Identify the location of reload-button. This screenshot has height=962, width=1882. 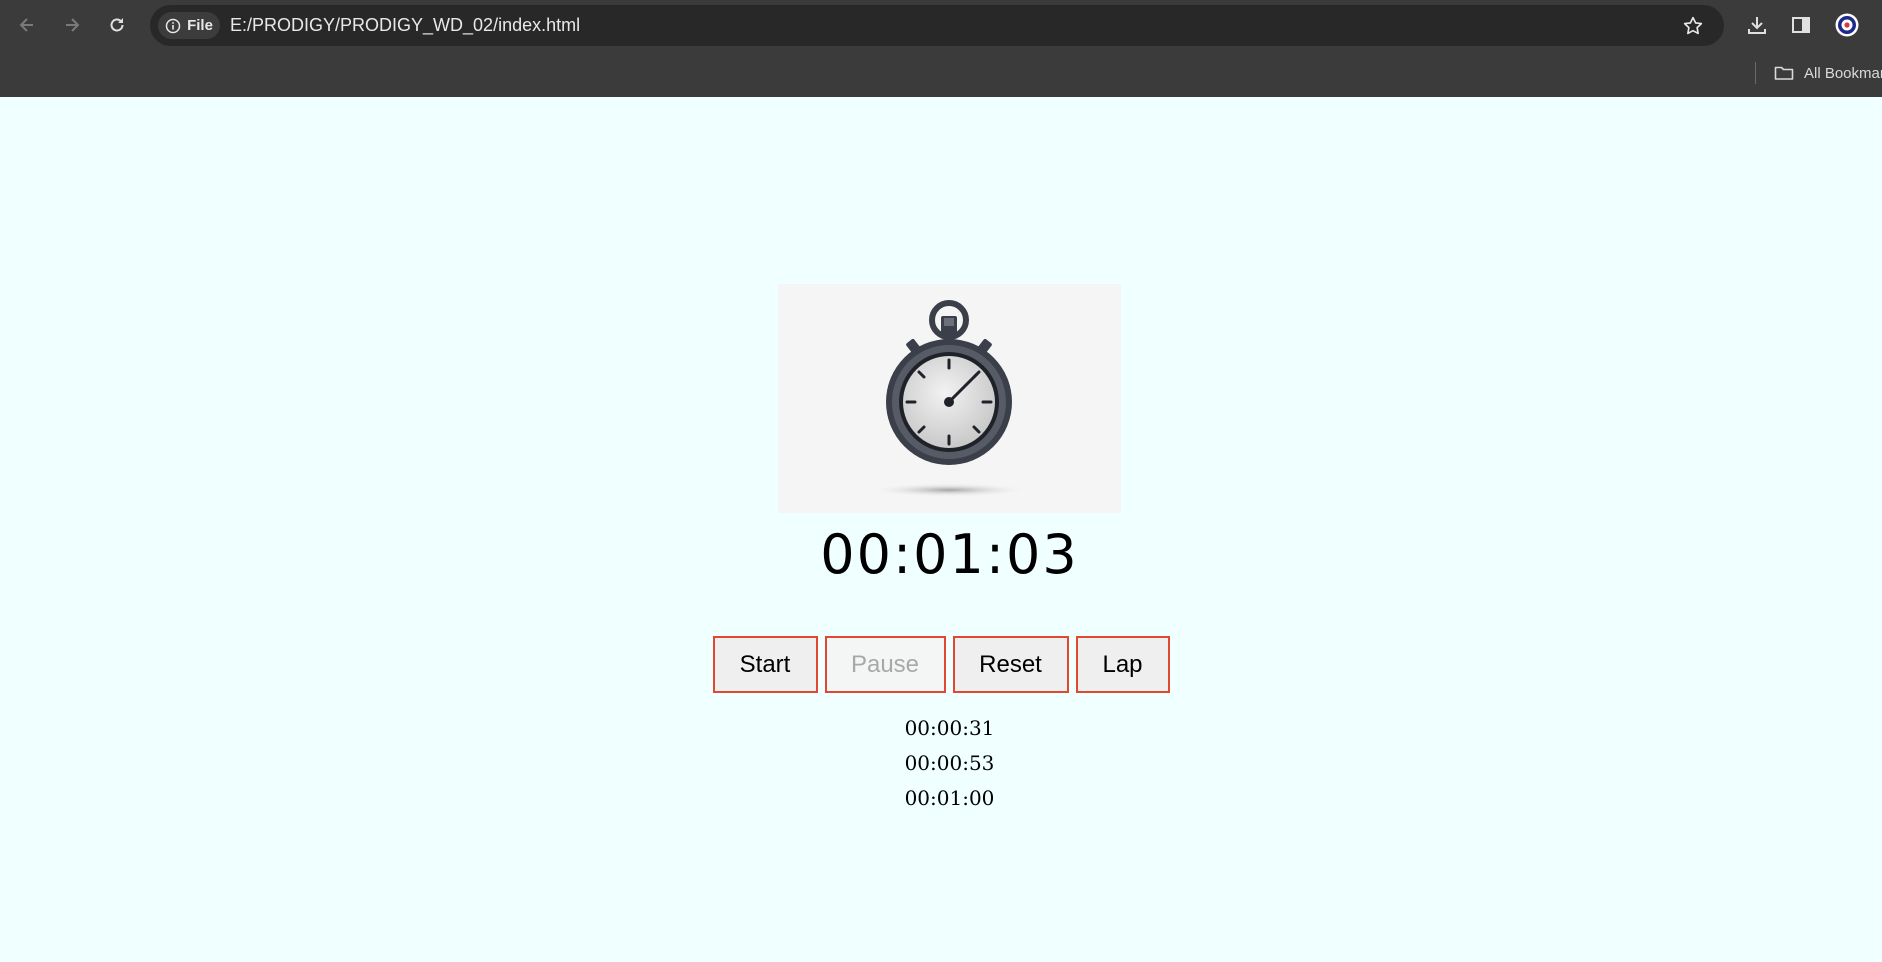
(117, 25).